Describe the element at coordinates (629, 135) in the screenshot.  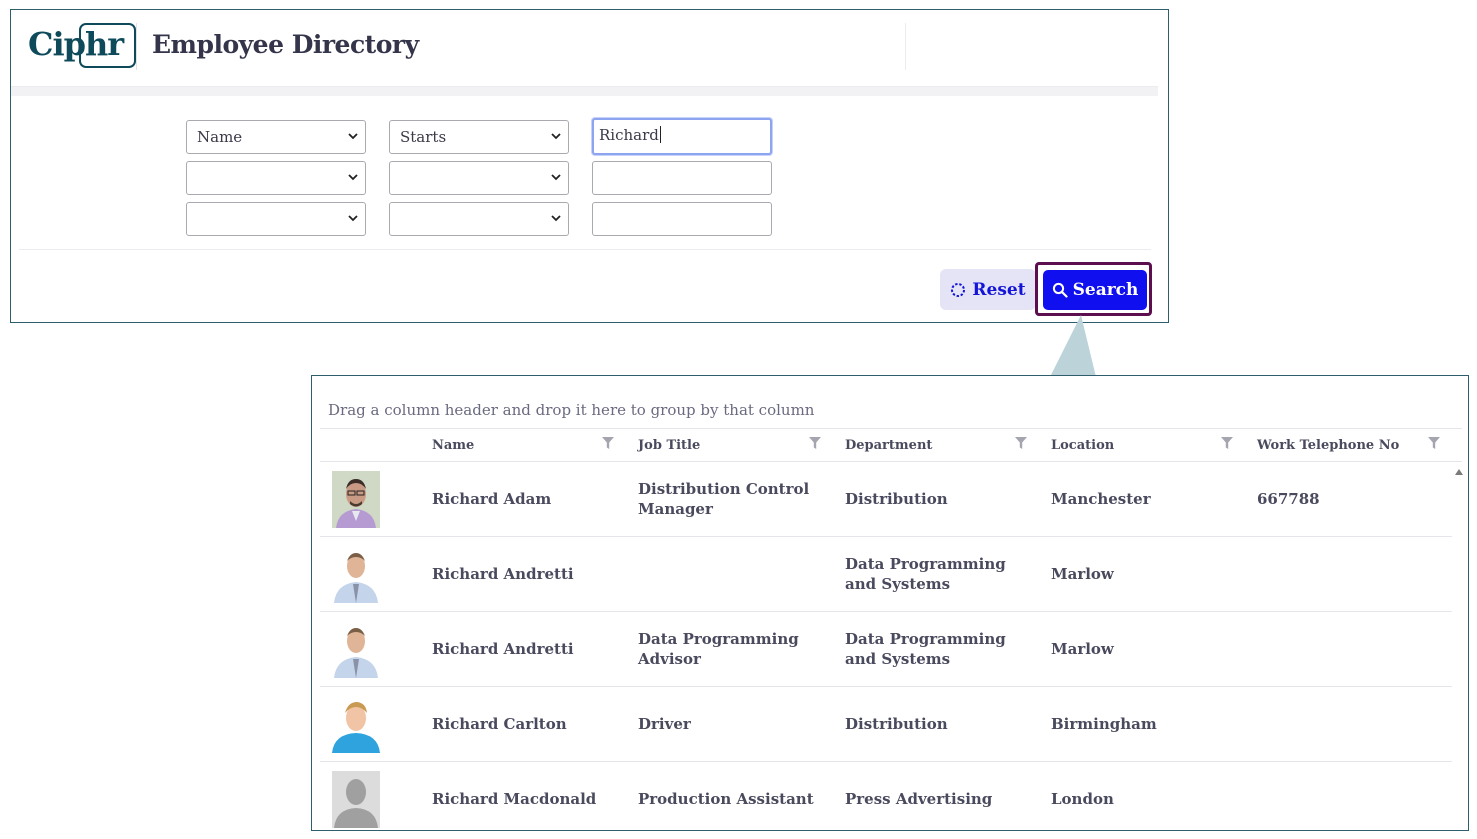
I see `search-value-text: Richard` at that location.